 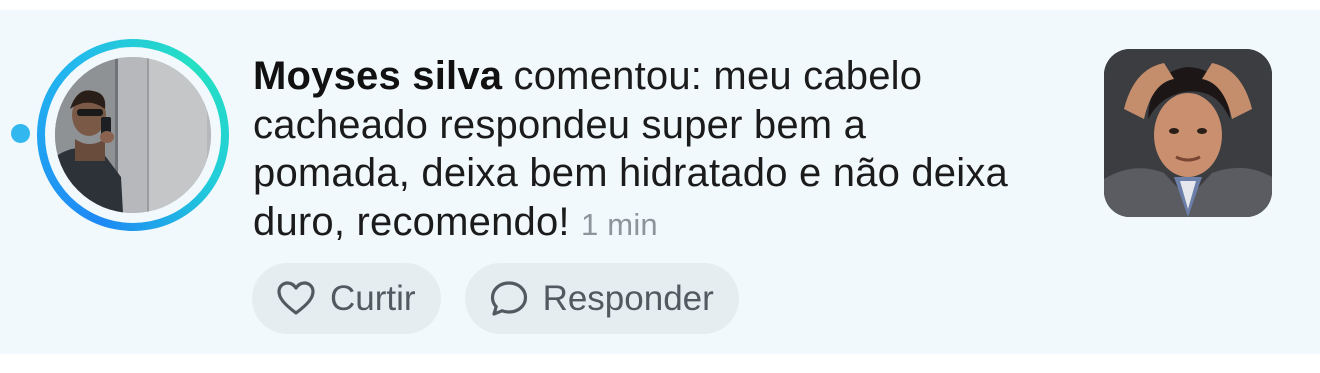 What do you see at coordinates (373, 298) in the screenshot?
I see `like-label: Curtir` at bounding box center [373, 298].